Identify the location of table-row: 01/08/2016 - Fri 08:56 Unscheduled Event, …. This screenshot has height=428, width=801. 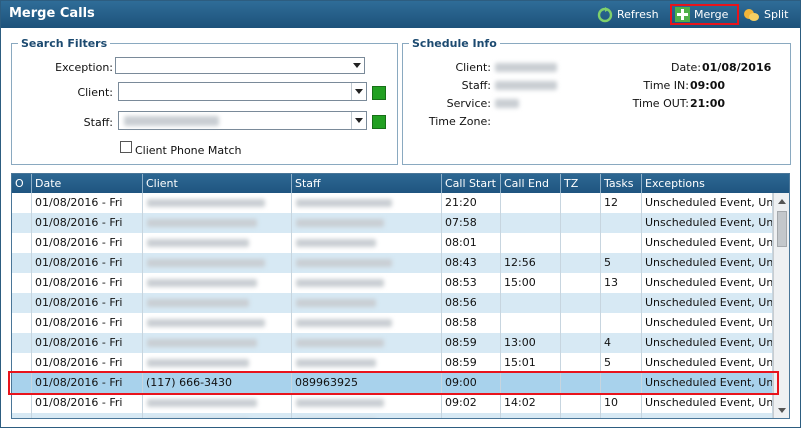
(392, 303).